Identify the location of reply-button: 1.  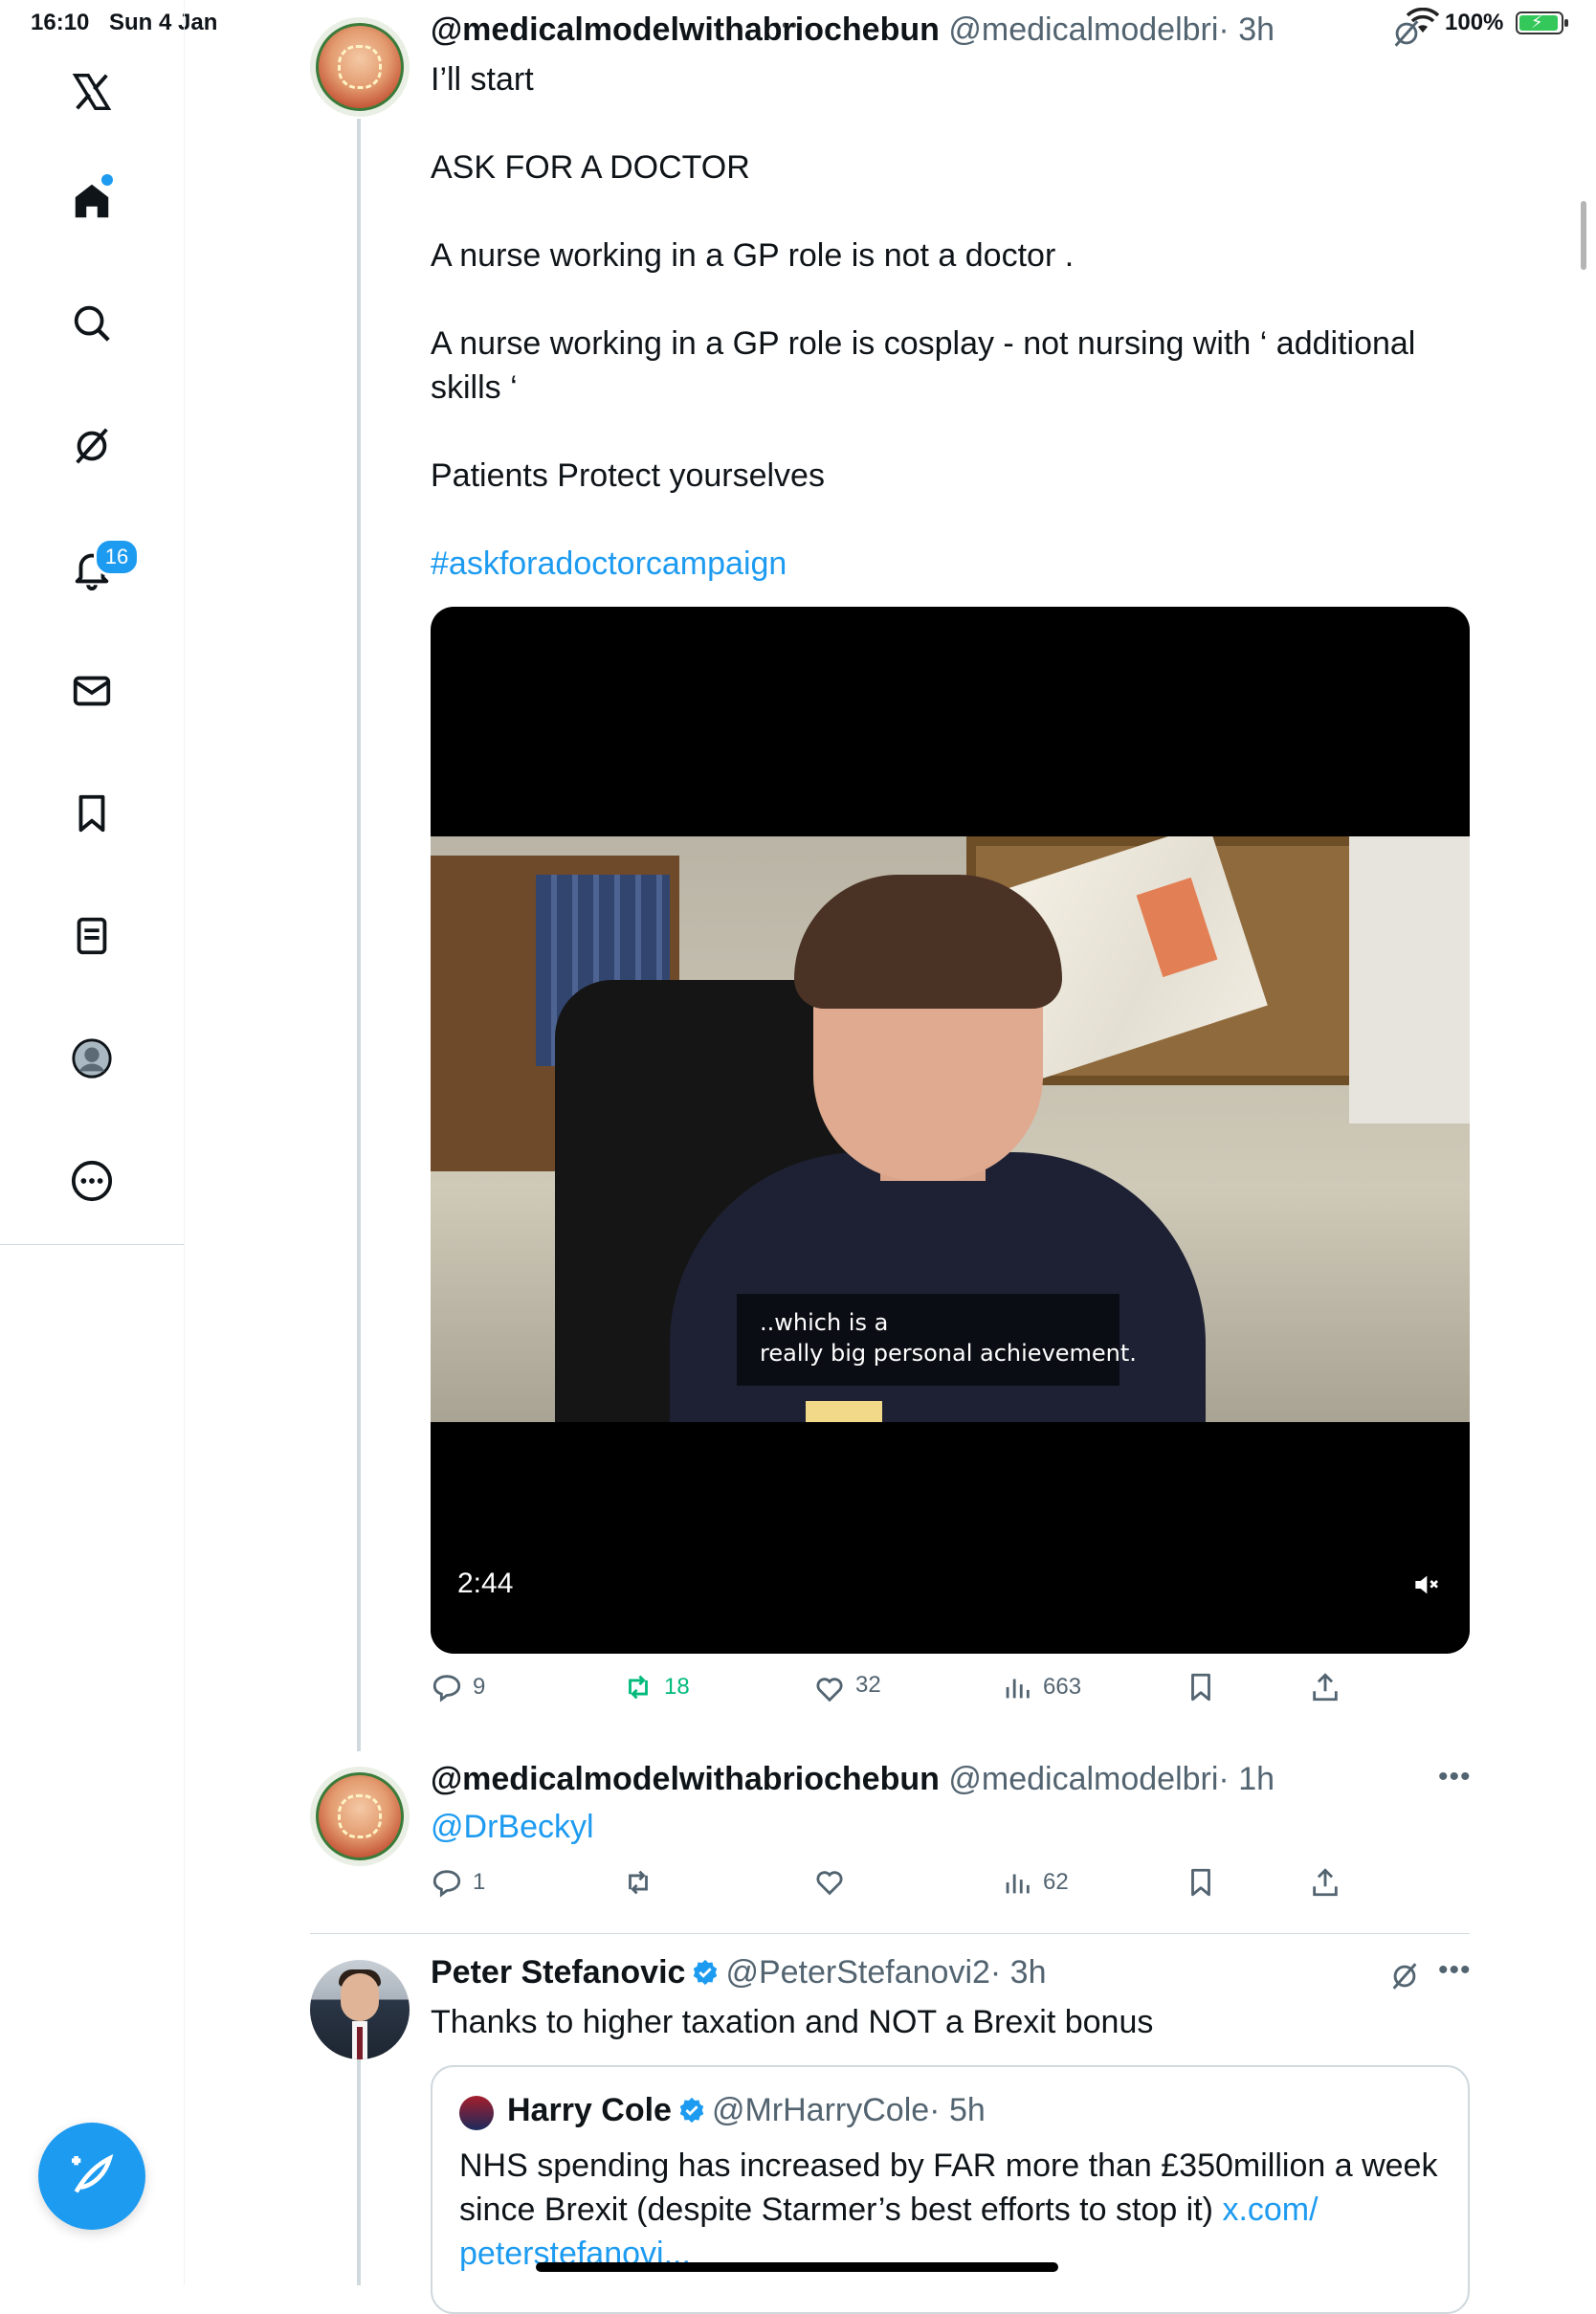
(458, 1883).